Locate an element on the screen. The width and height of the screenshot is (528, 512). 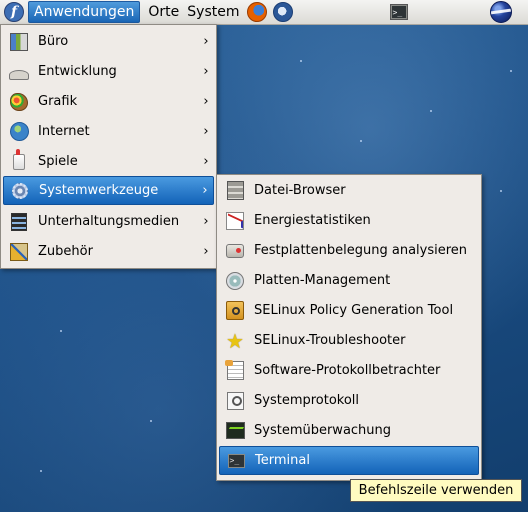
fedora-logo-button: f is located at coordinates (14, 12).